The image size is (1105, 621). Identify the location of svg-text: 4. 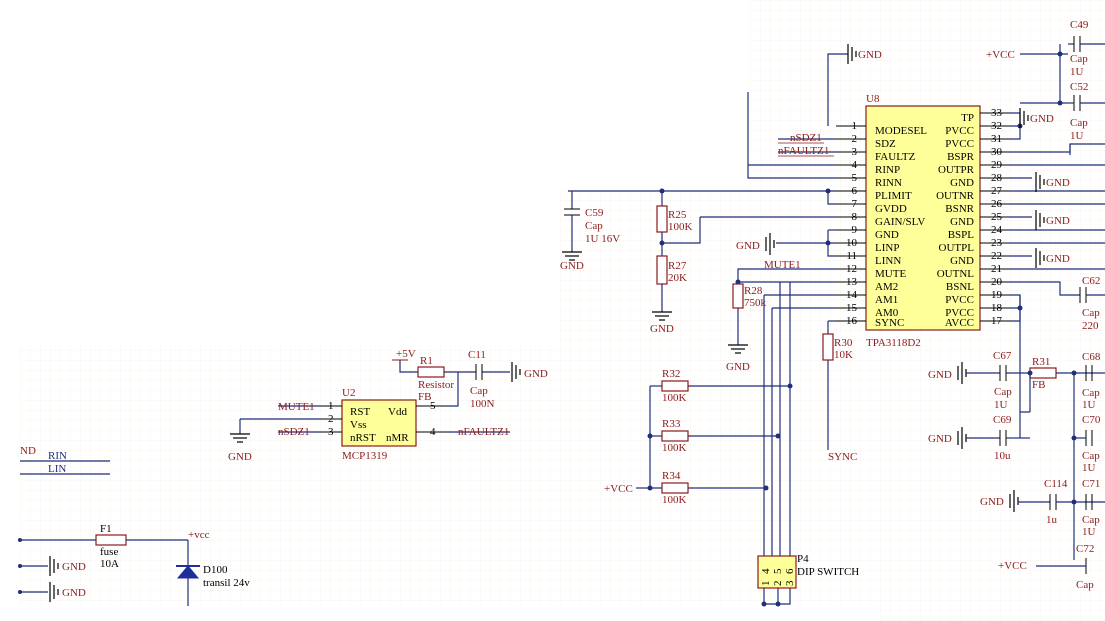
(766, 571).